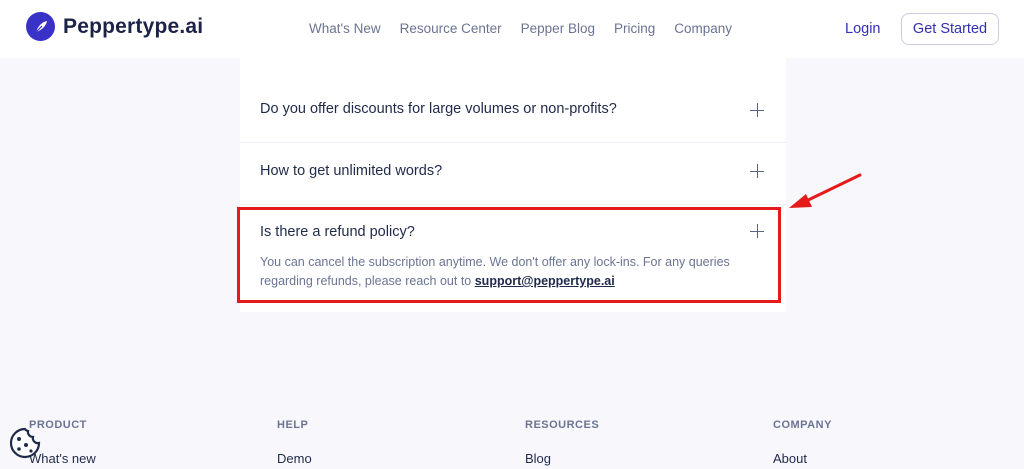 The width and height of the screenshot is (1024, 469). Describe the element at coordinates (509, 255) in the screenshot. I see `highlight-box` at that location.